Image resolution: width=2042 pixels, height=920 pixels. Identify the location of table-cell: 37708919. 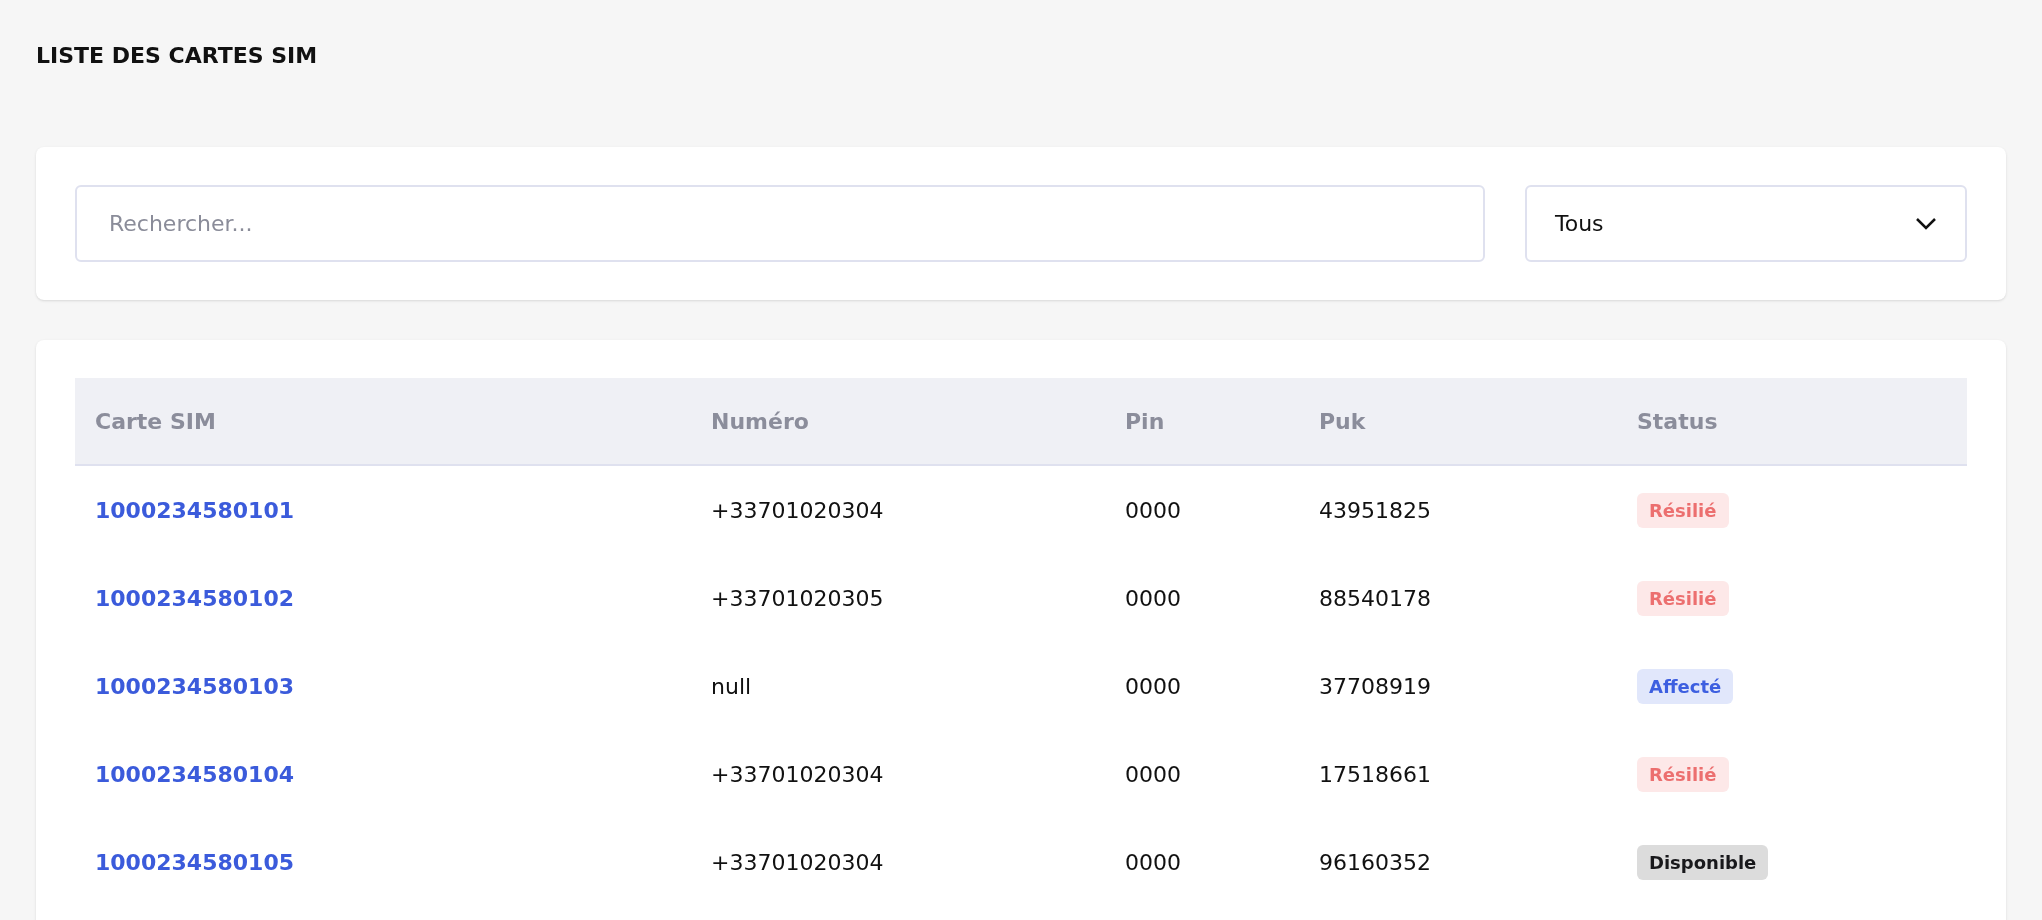
(1375, 686).